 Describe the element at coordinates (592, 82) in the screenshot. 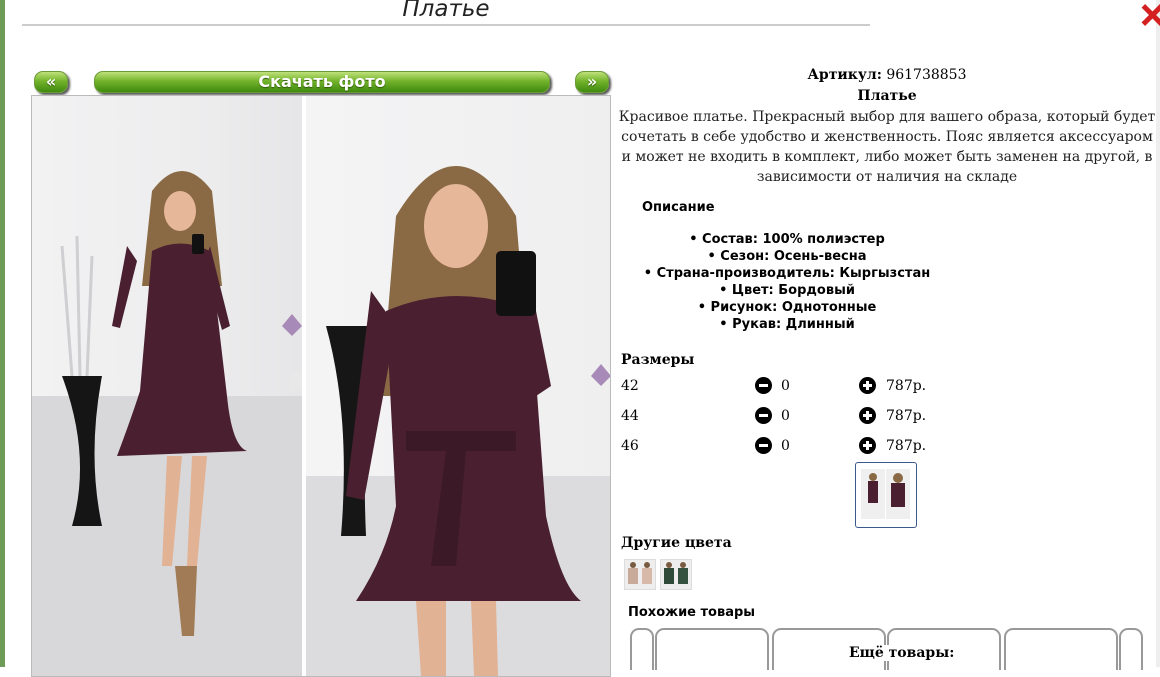

I see `next-photo-button: »` at that location.